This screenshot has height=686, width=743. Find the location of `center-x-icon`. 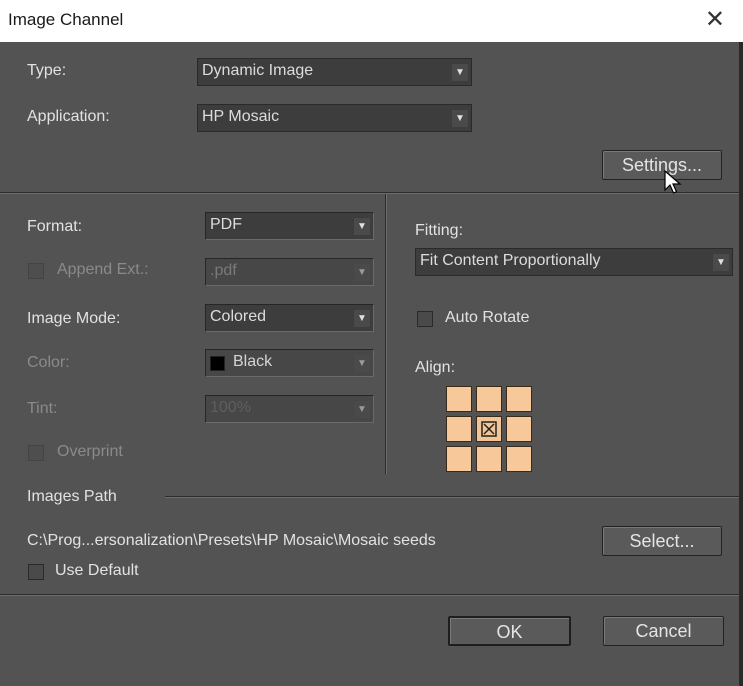

center-x-icon is located at coordinates (489, 429).